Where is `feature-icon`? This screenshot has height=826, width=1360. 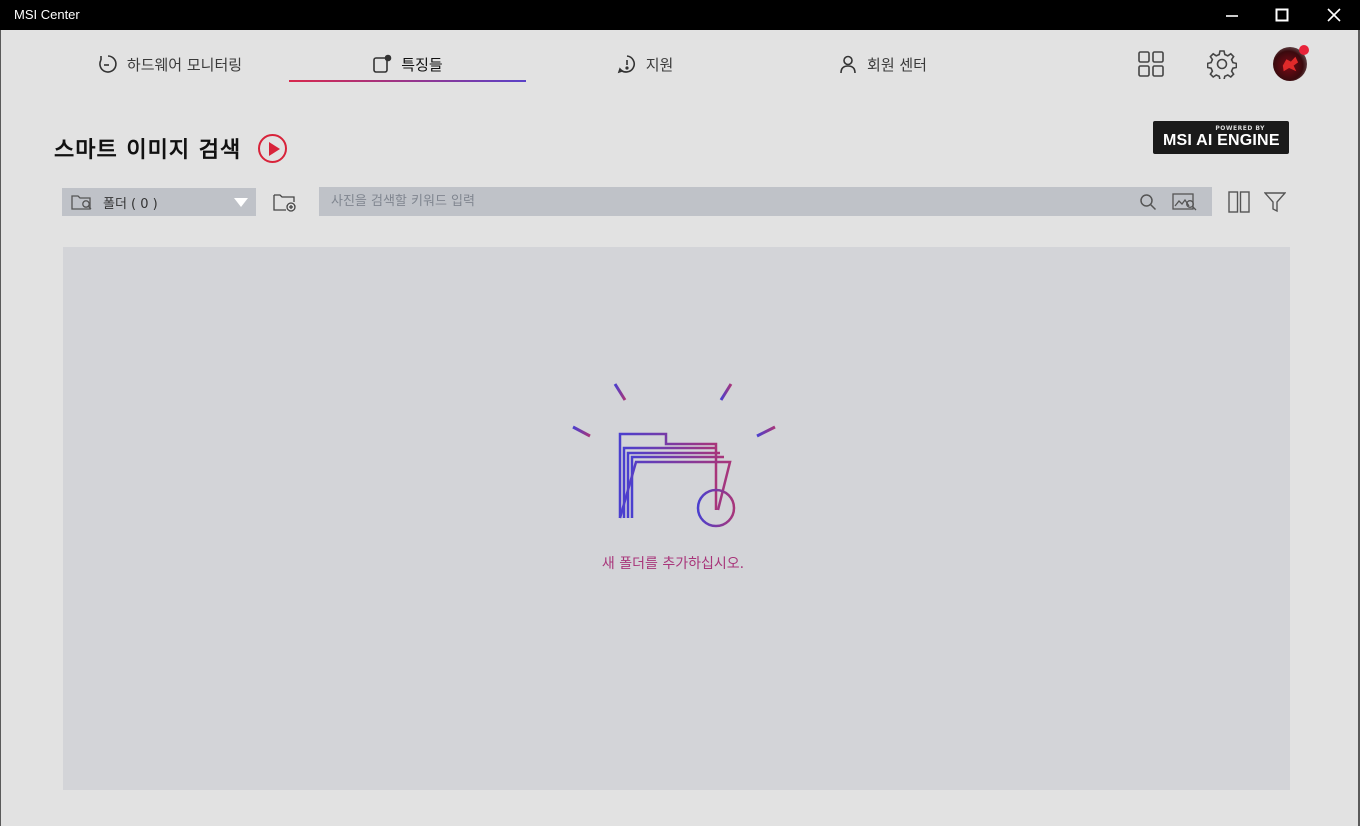 feature-icon is located at coordinates (382, 63).